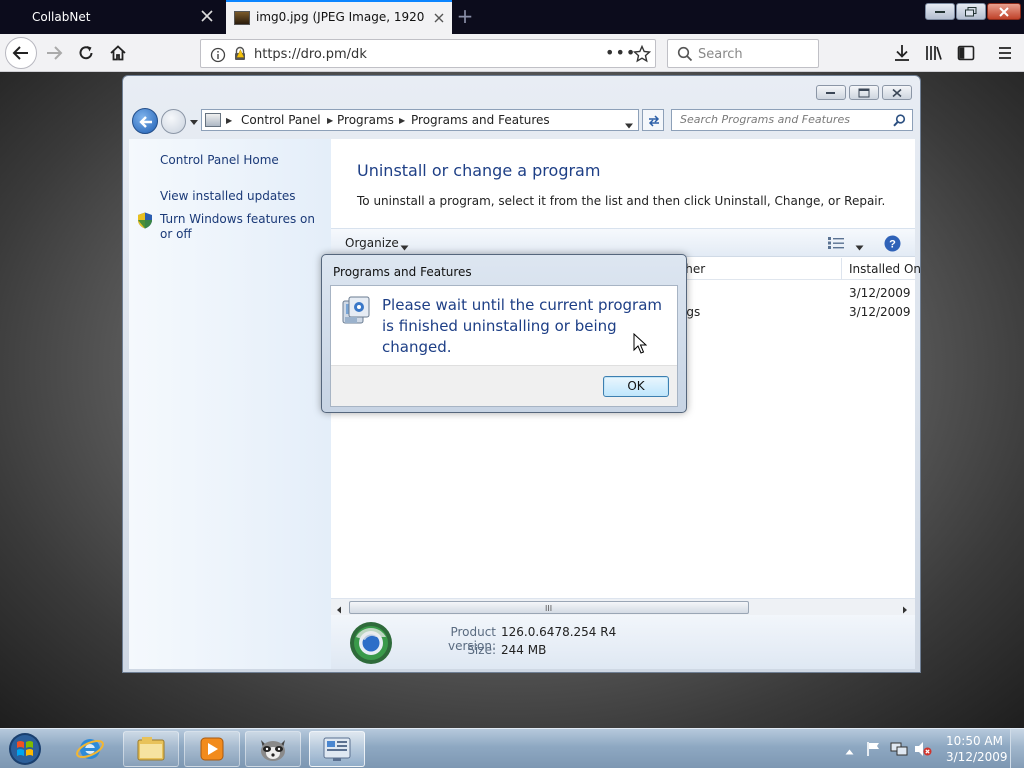 This screenshot has height=768, width=1024. Describe the element at coordinates (310, 54) in the screenshot. I see `url-text: https://dro.pm/dk` at that location.